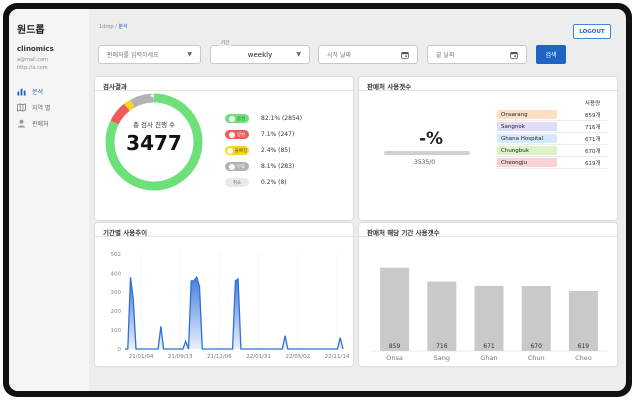 Image resolution: width=635 pixels, height=400 pixels. I want to click on seller-row: Cheongju 619개, so click(552, 162).